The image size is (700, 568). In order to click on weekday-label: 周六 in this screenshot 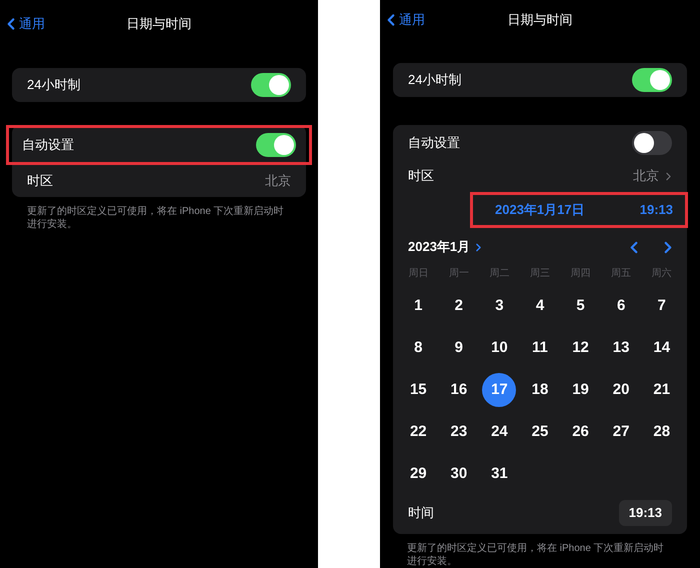, I will do `click(662, 273)`.